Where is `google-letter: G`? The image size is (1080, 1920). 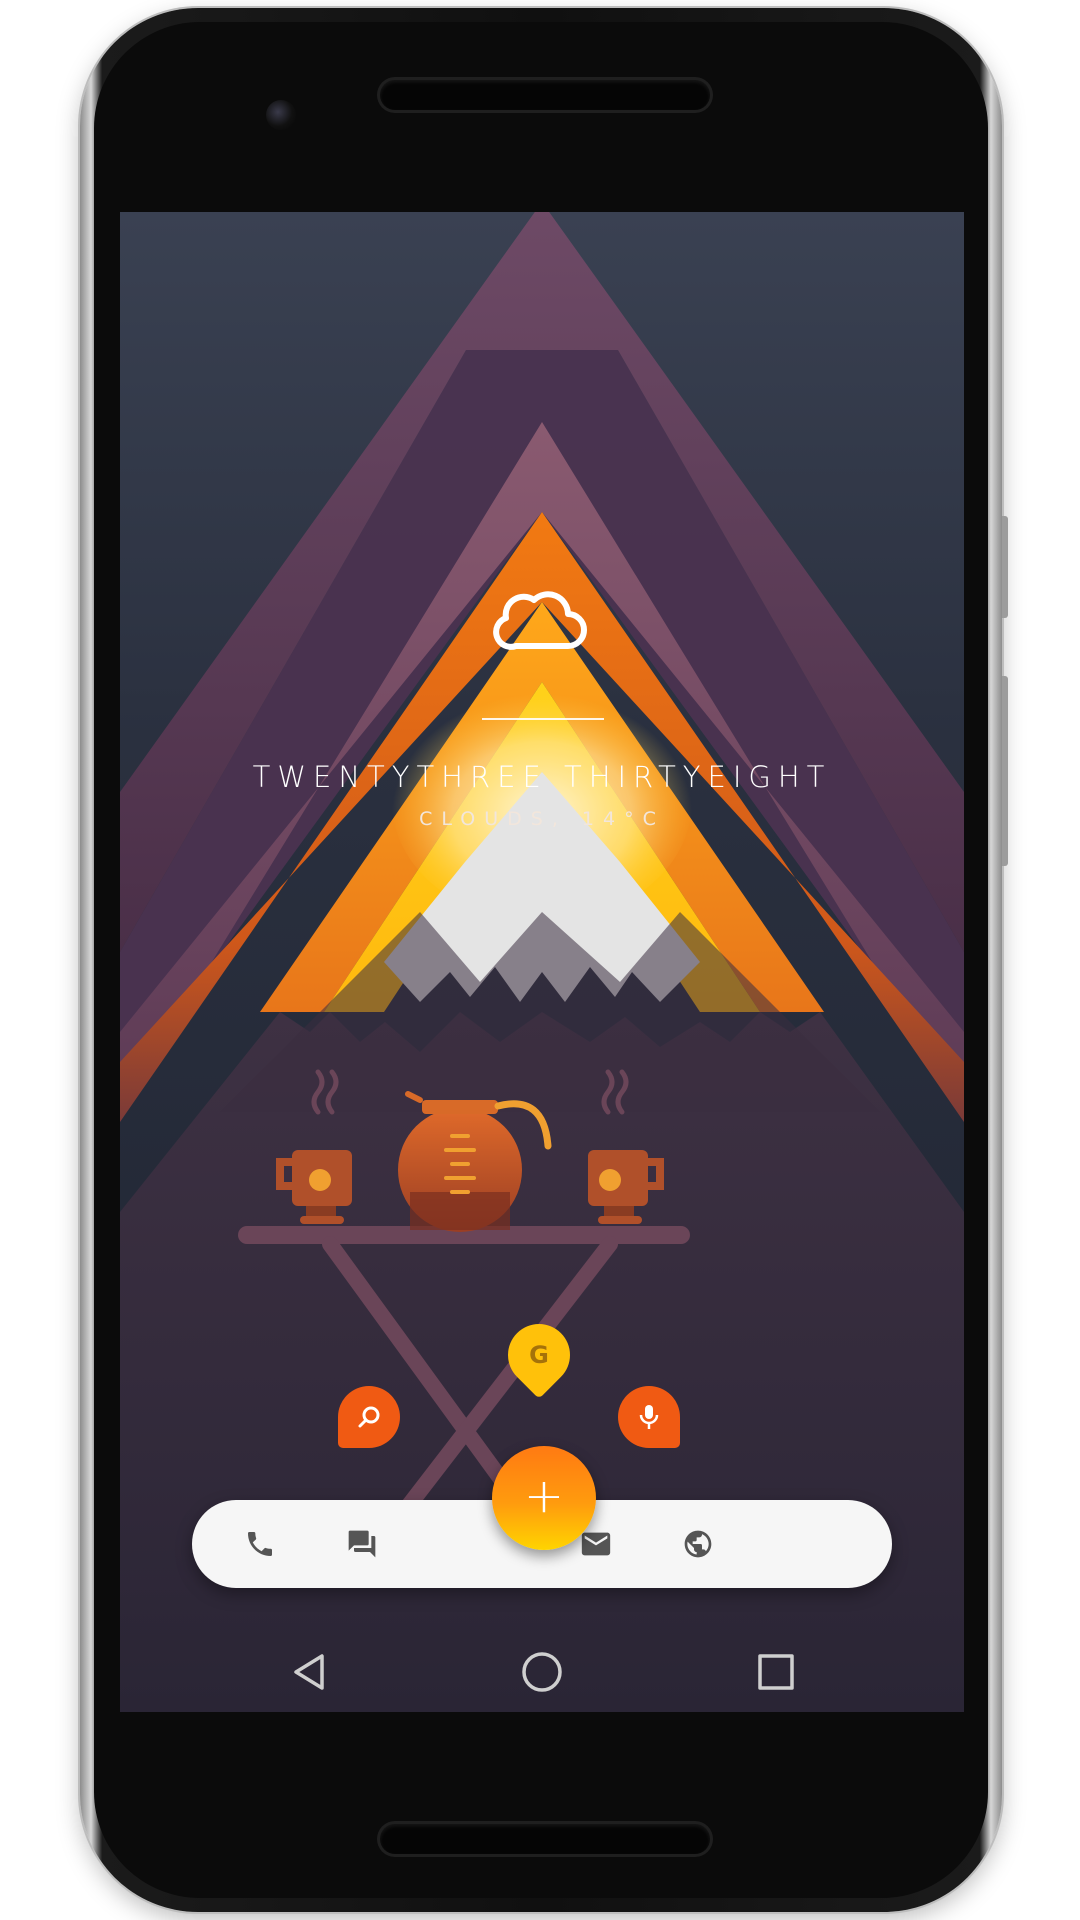
google-letter: G is located at coordinates (539, 1355).